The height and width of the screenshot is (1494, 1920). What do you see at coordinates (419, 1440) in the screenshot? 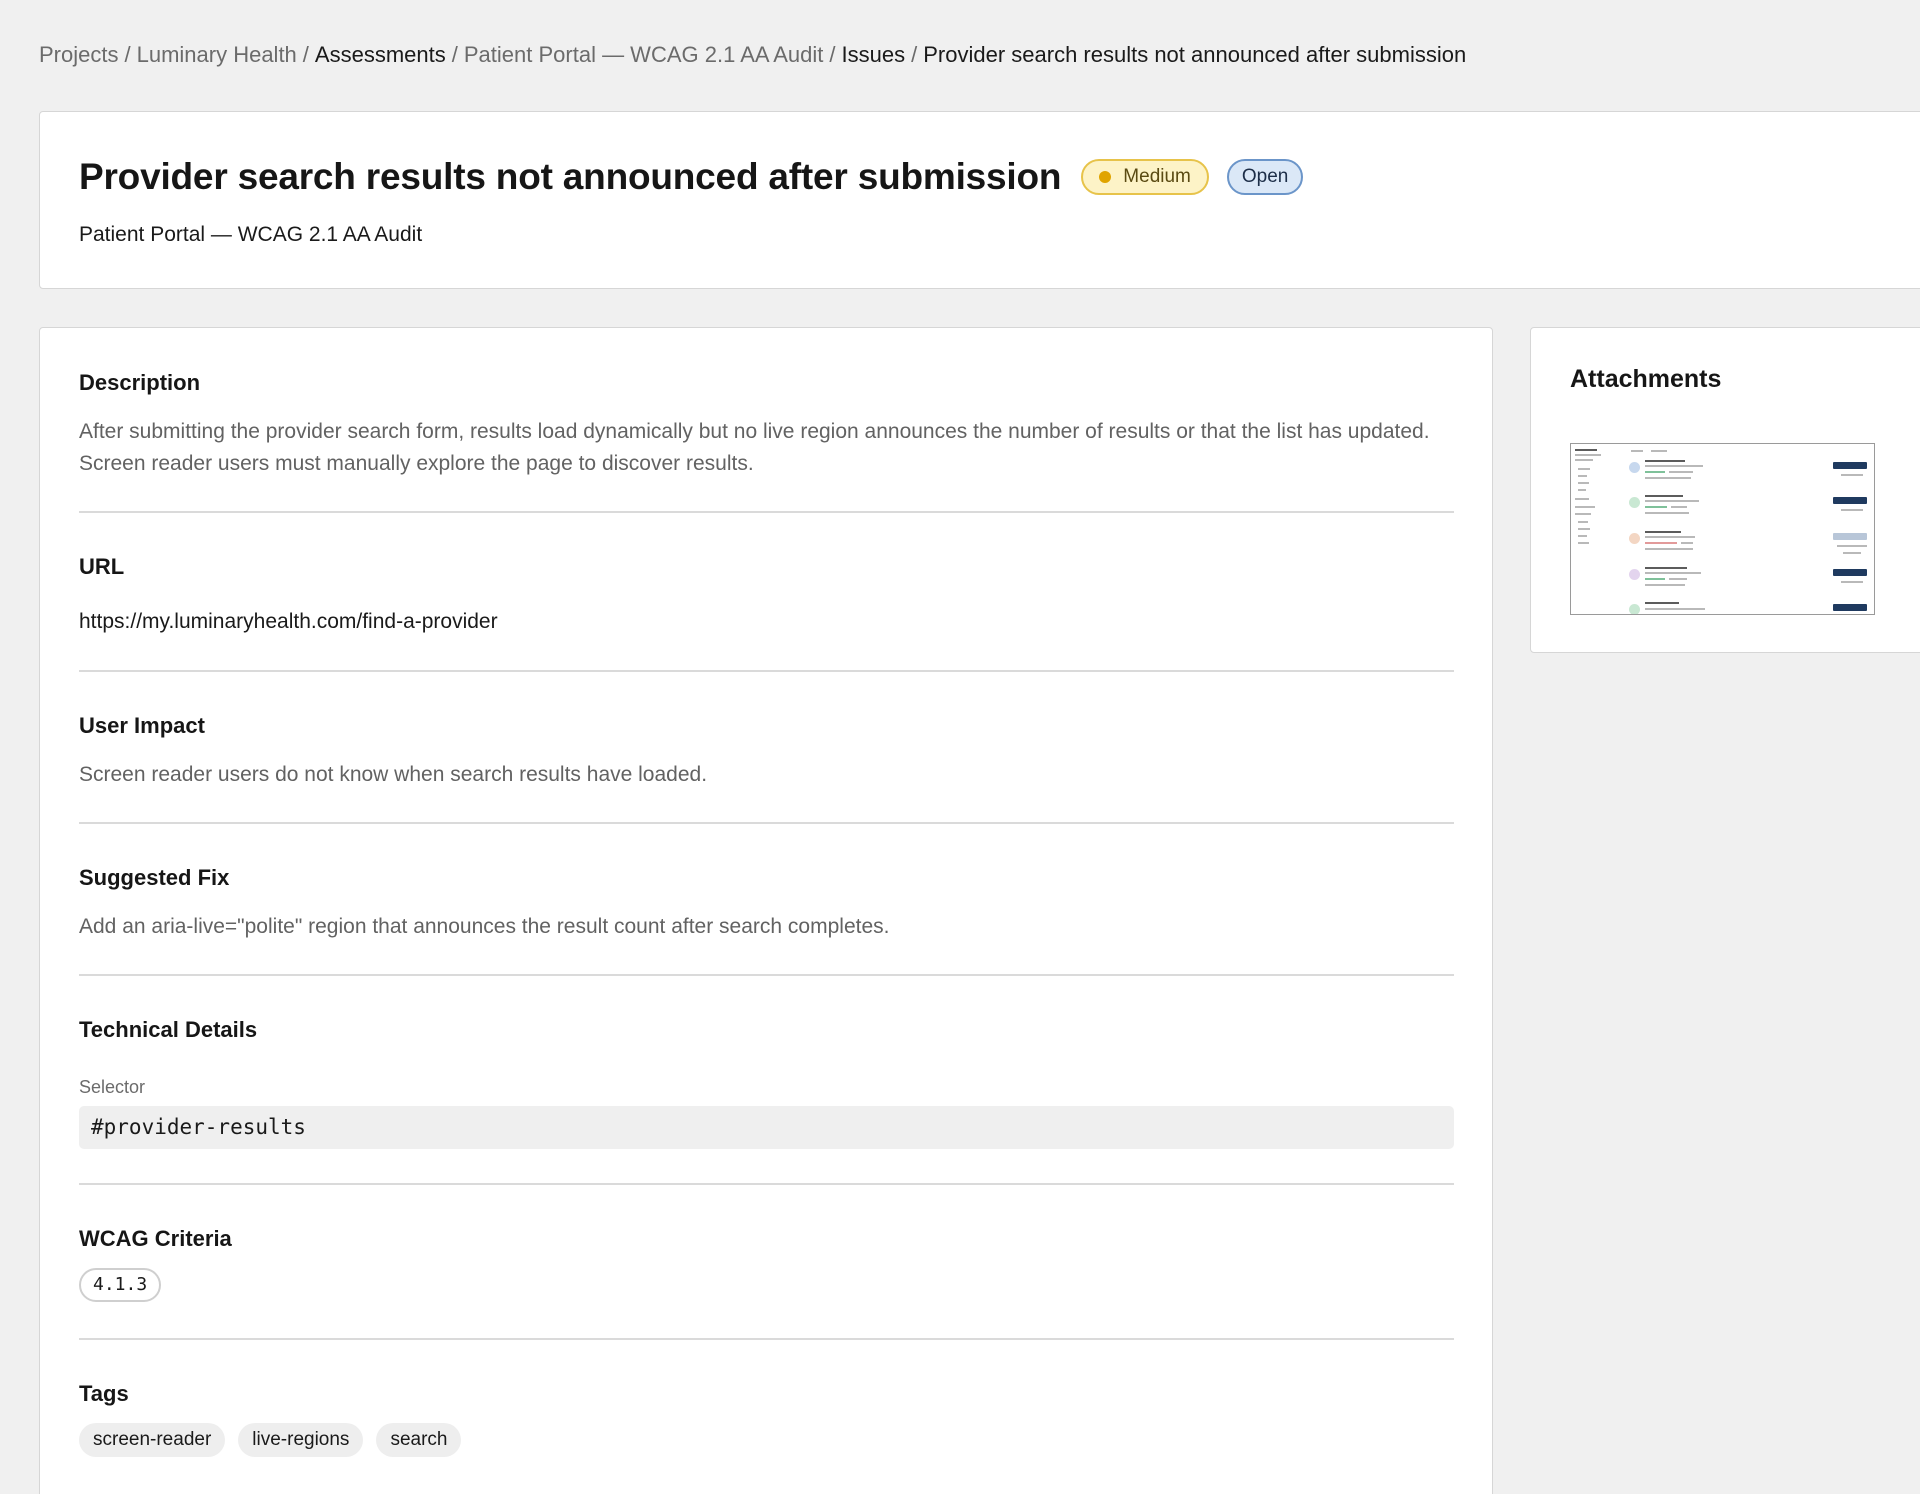
I see `tag-chip-search: search` at bounding box center [419, 1440].